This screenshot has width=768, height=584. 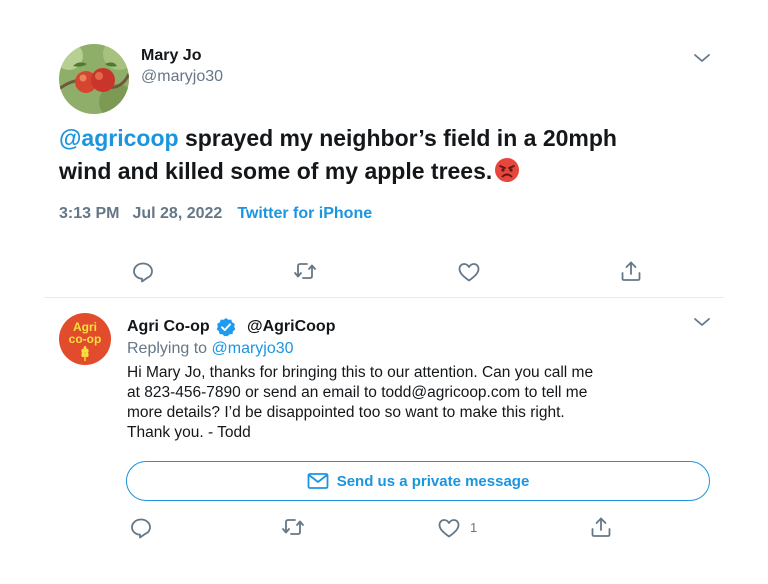 What do you see at coordinates (397, 138) in the screenshot?
I see `tweet-text-line1: sprayed my neighbor’s field in a 20mph` at bounding box center [397, 138].